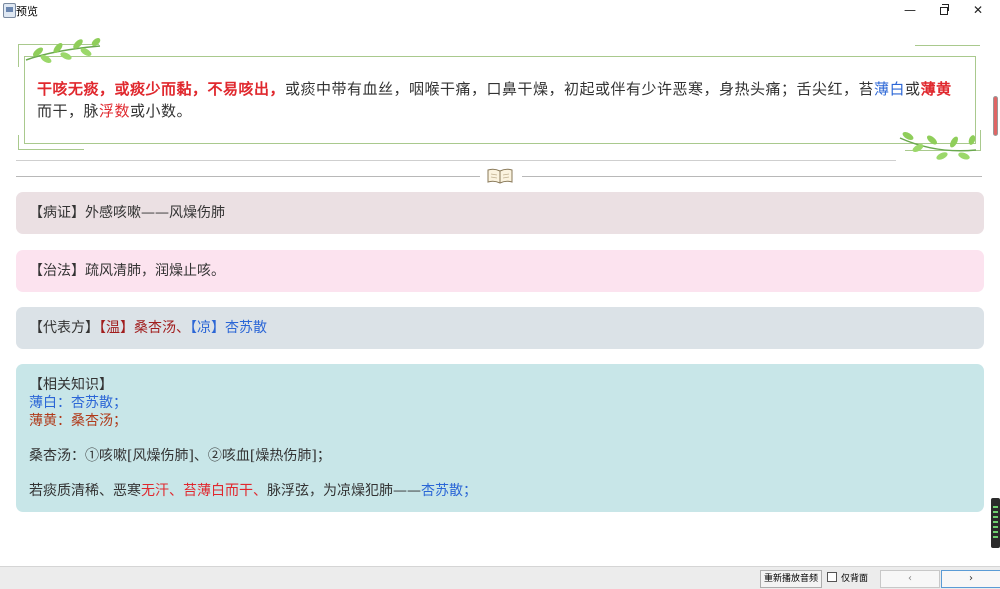 The width and height of the screenshot is (1000, 589). I want to click on warm-tag: 【温】, so click(116, 328).